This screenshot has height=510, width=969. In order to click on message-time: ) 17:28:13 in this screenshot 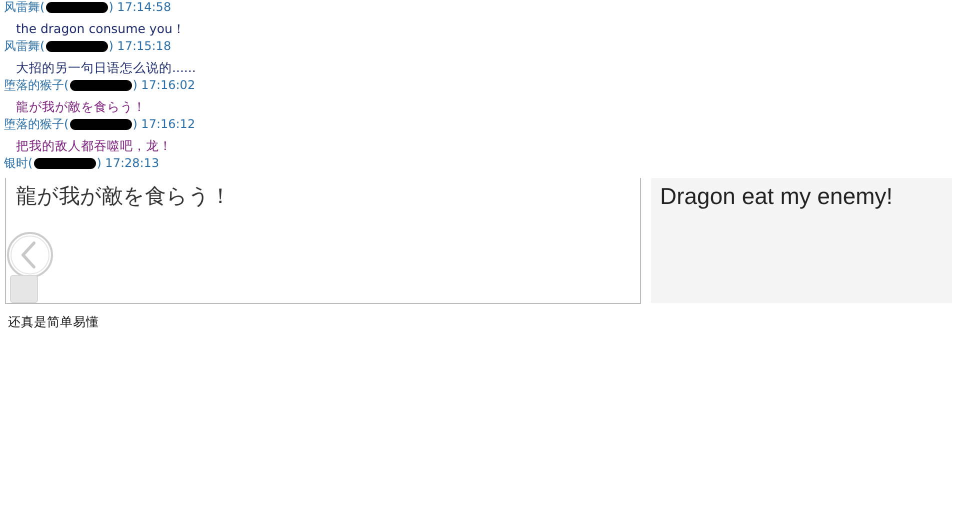, I will do `click(128, 163)`.